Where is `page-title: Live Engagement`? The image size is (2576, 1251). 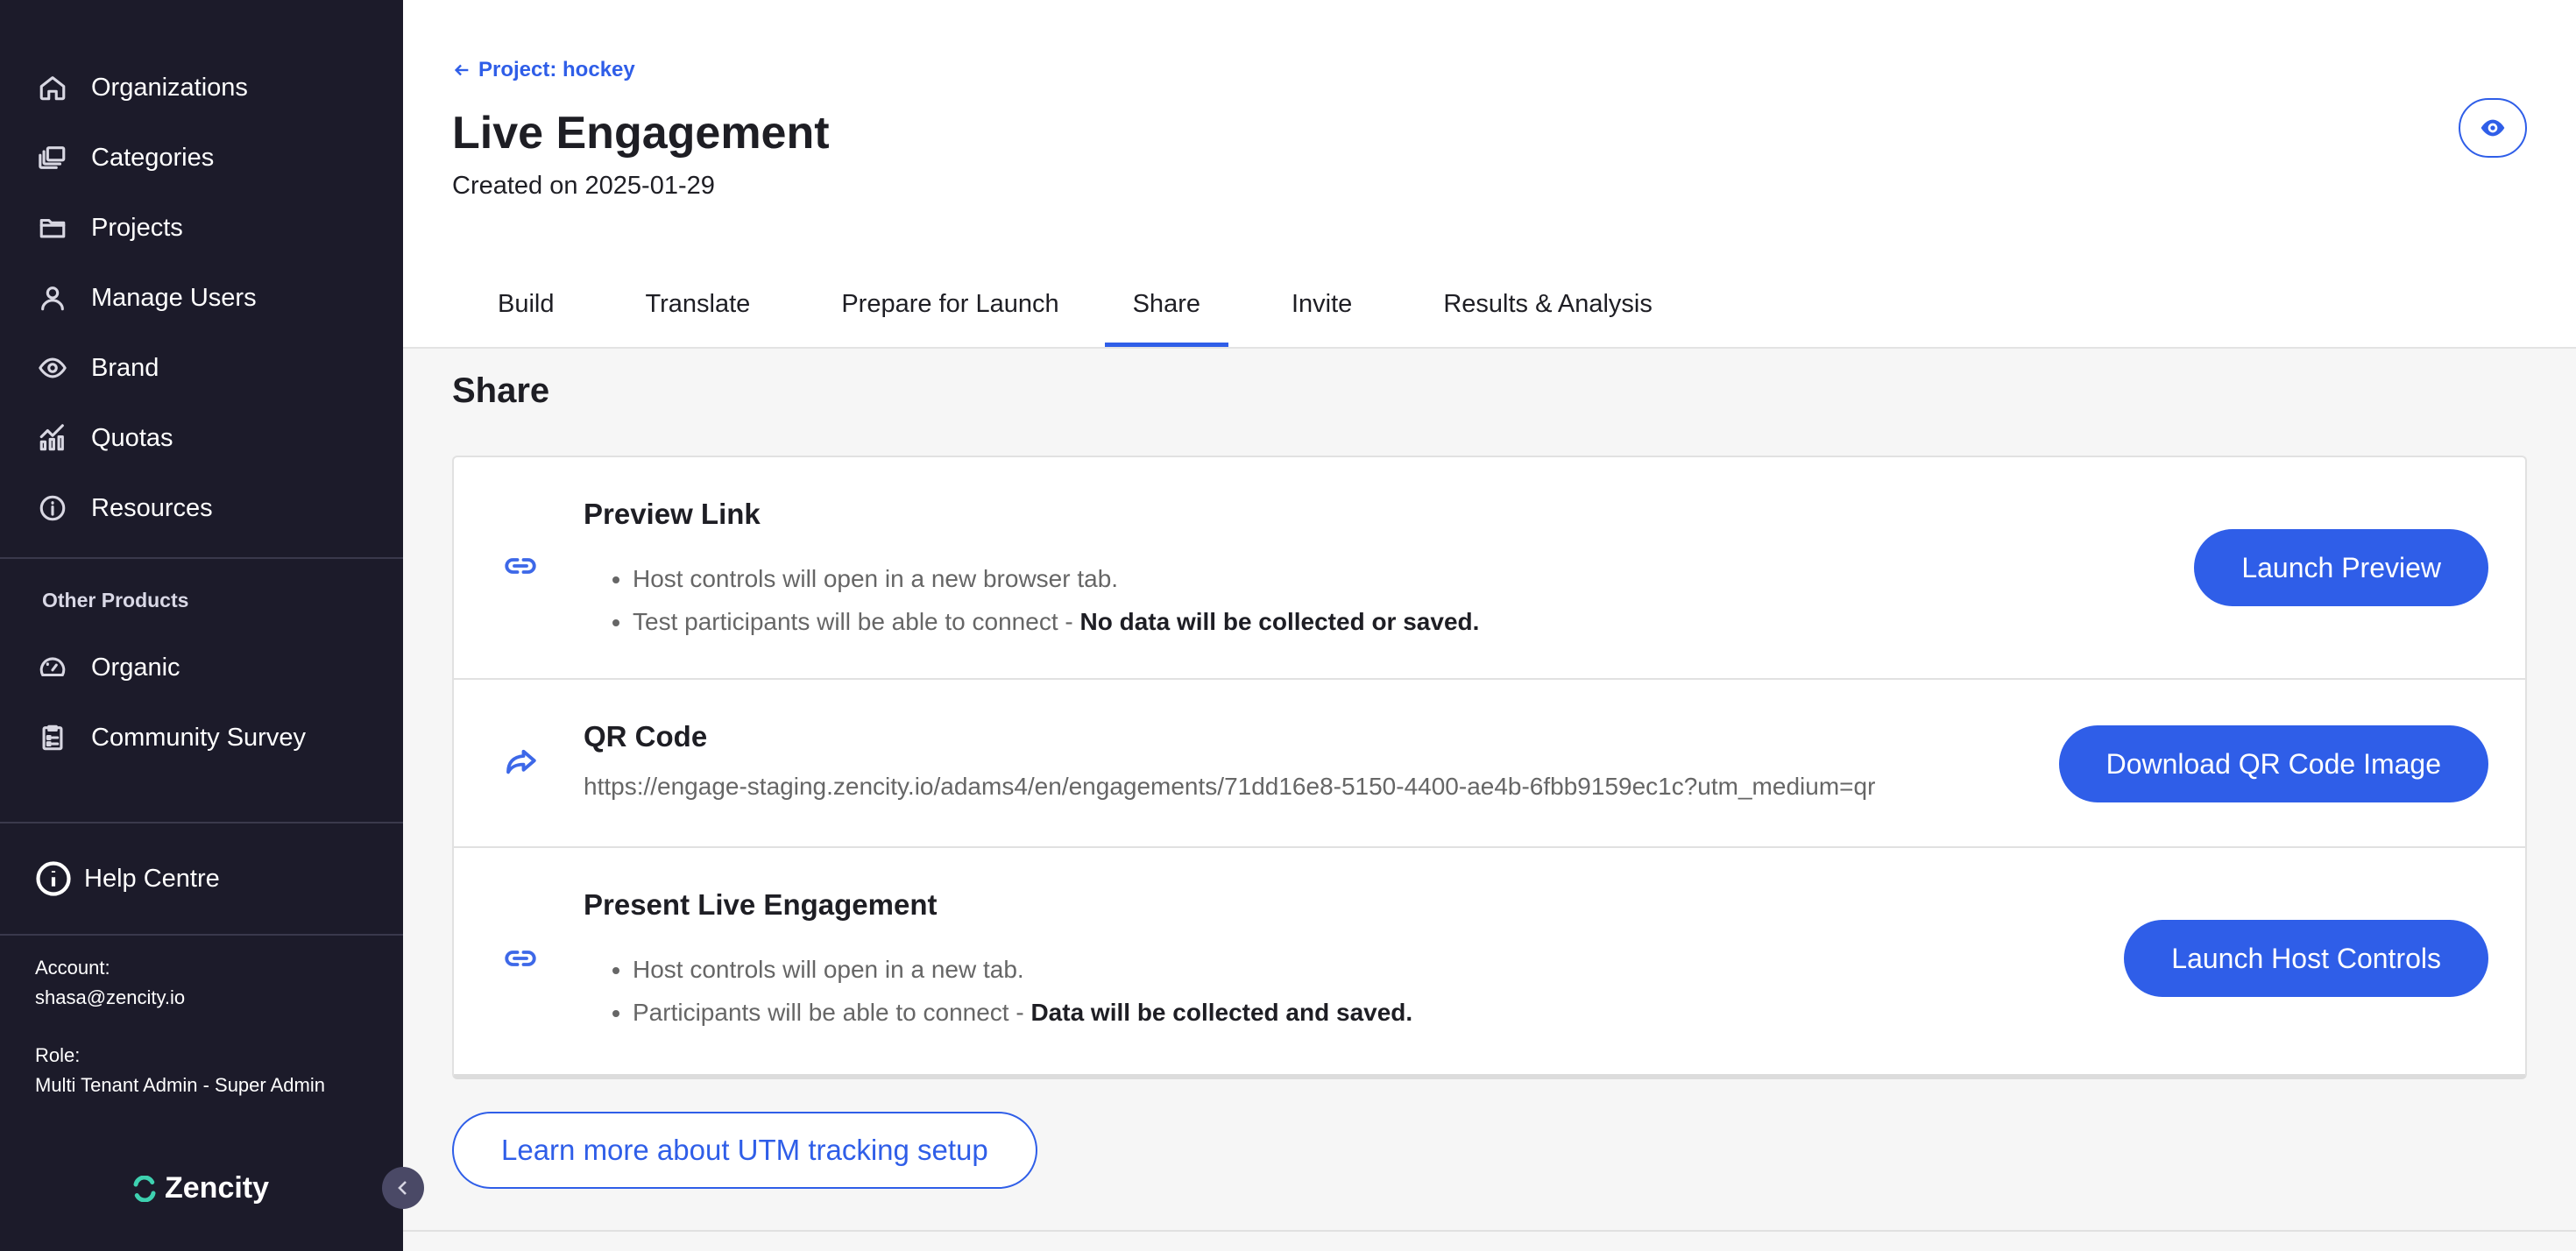 page-title: Live Engagement is located at coordinates (641, 133).